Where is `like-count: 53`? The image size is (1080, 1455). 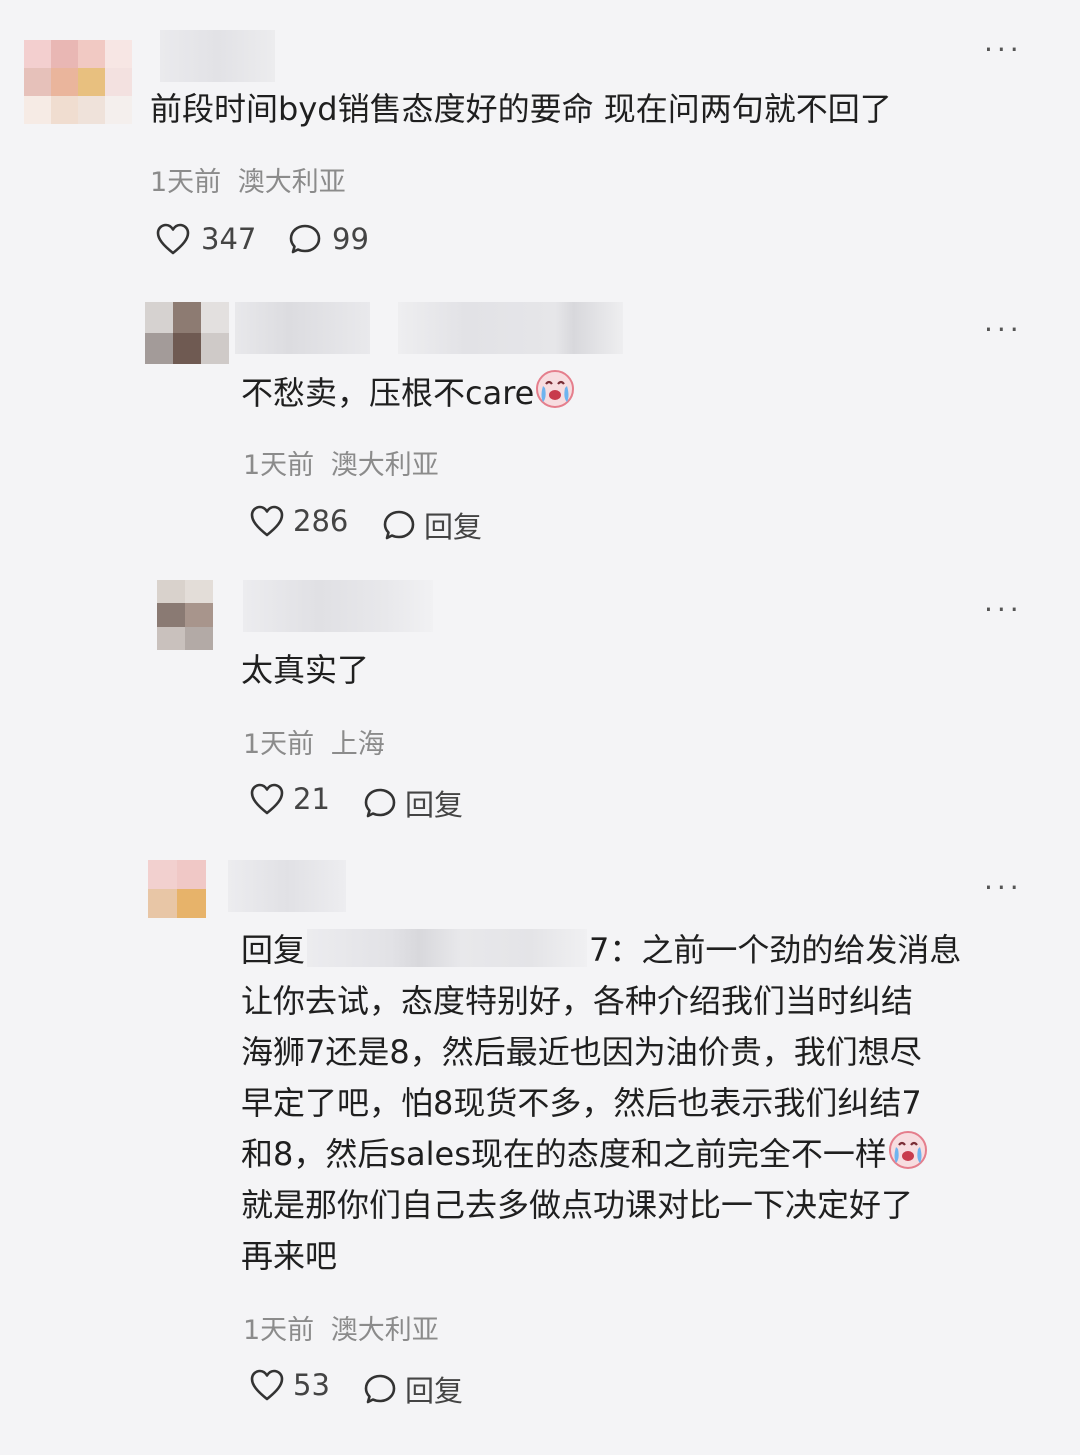 like-count: 53 is located at coordinates (311, 1385).